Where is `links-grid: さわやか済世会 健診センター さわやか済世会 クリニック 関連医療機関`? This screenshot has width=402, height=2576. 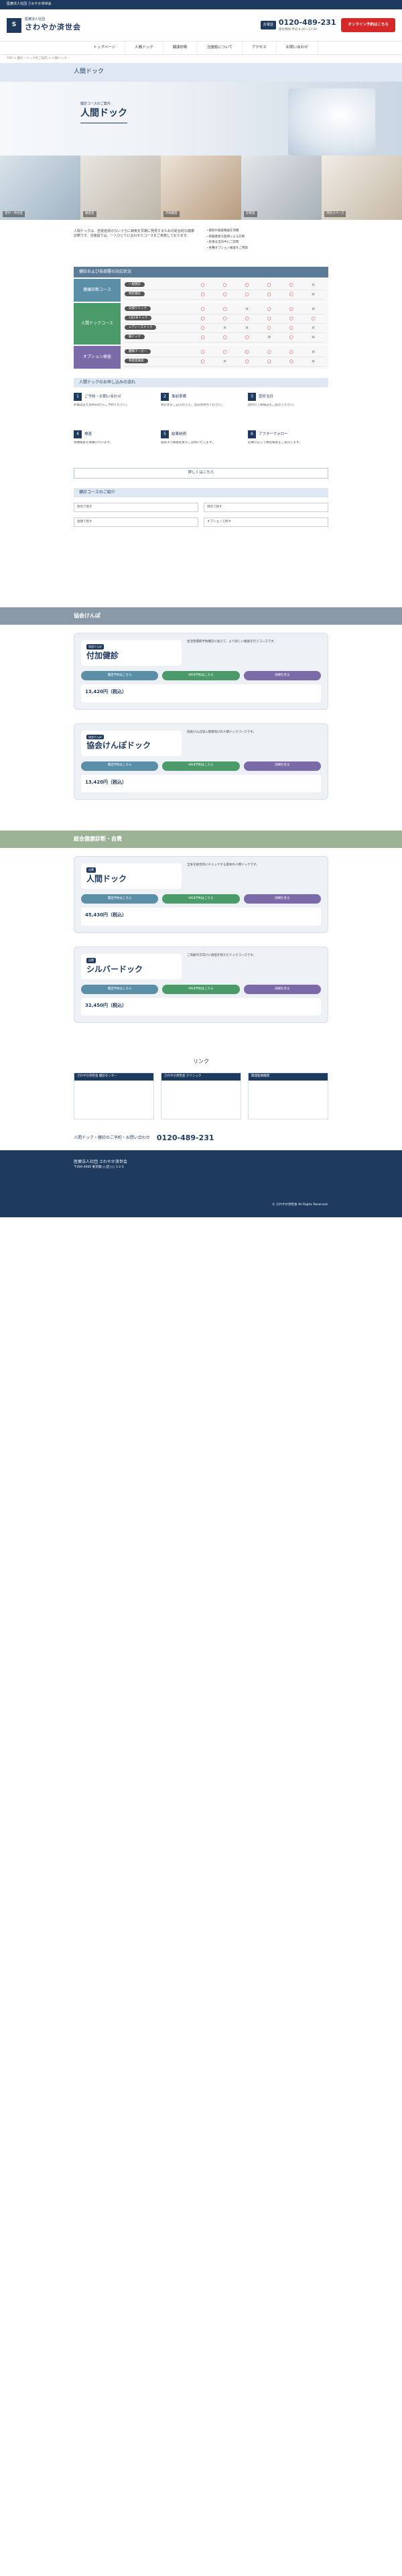
links-grid: さわやか済世会 健診センター さわやか済世会 クリニック 関連医療機関 is located at coordinates (201, 1096).